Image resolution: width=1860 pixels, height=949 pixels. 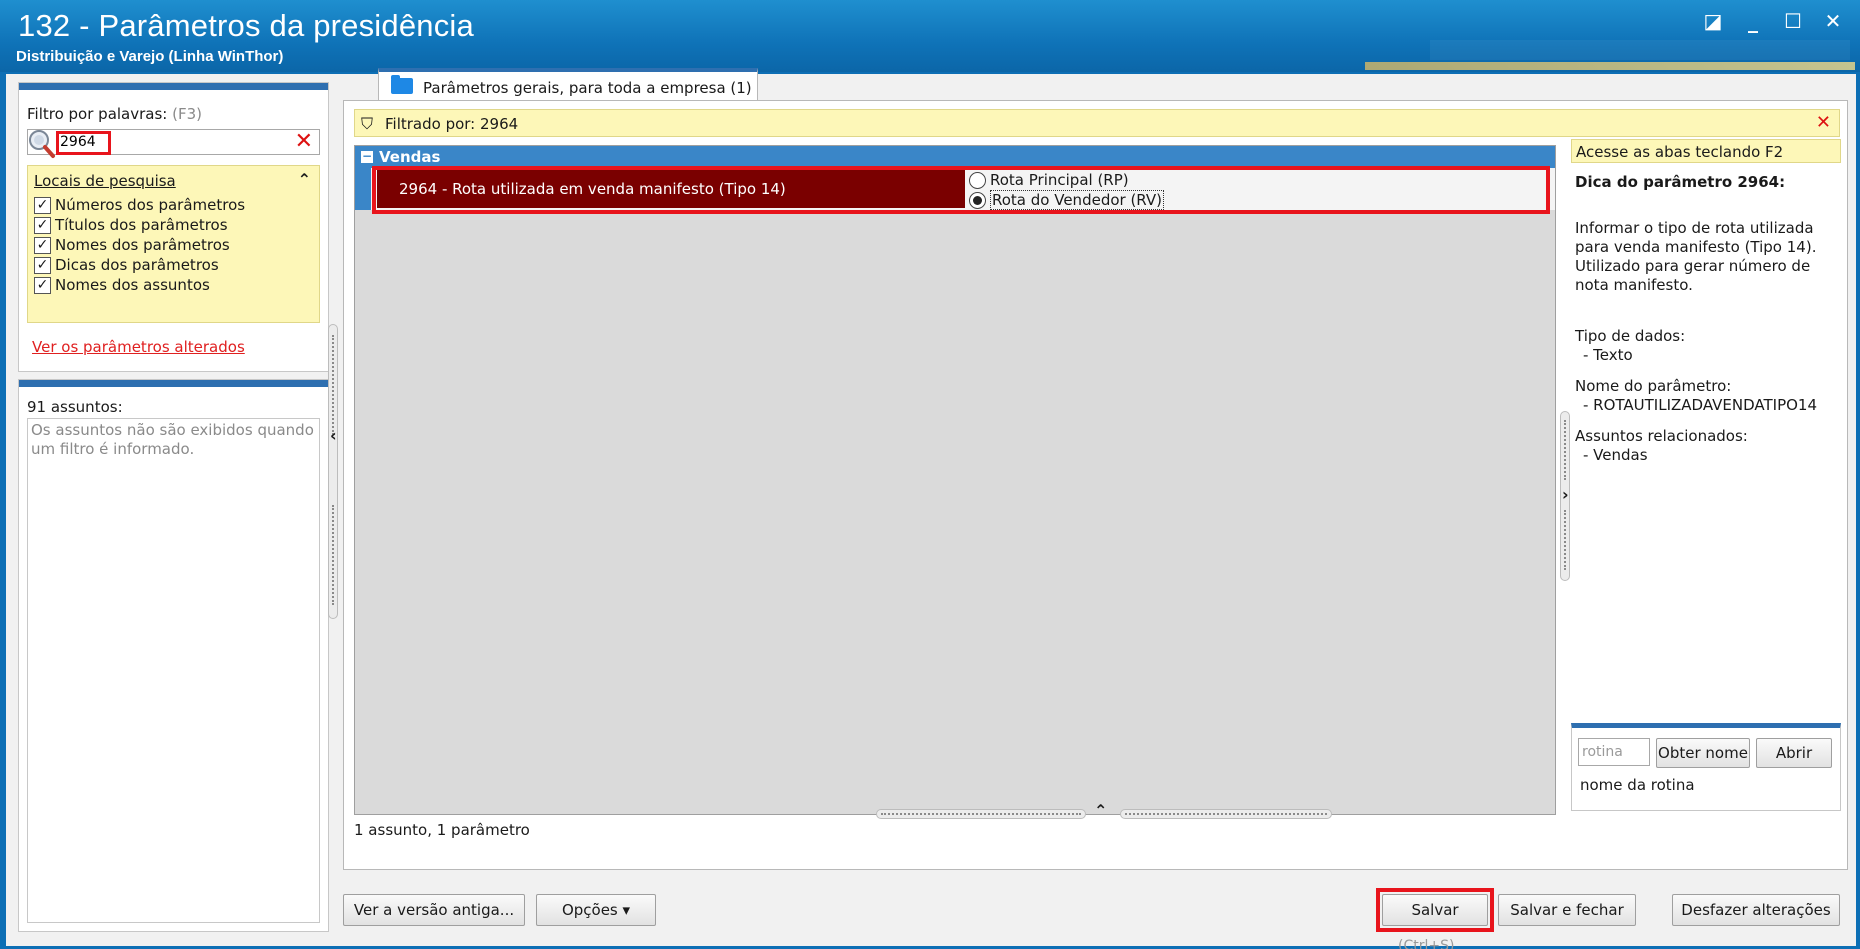 What do you see at coordinates (42, 144) in the screenshot?
I see `search-icon` at bounding box center [42, 144].